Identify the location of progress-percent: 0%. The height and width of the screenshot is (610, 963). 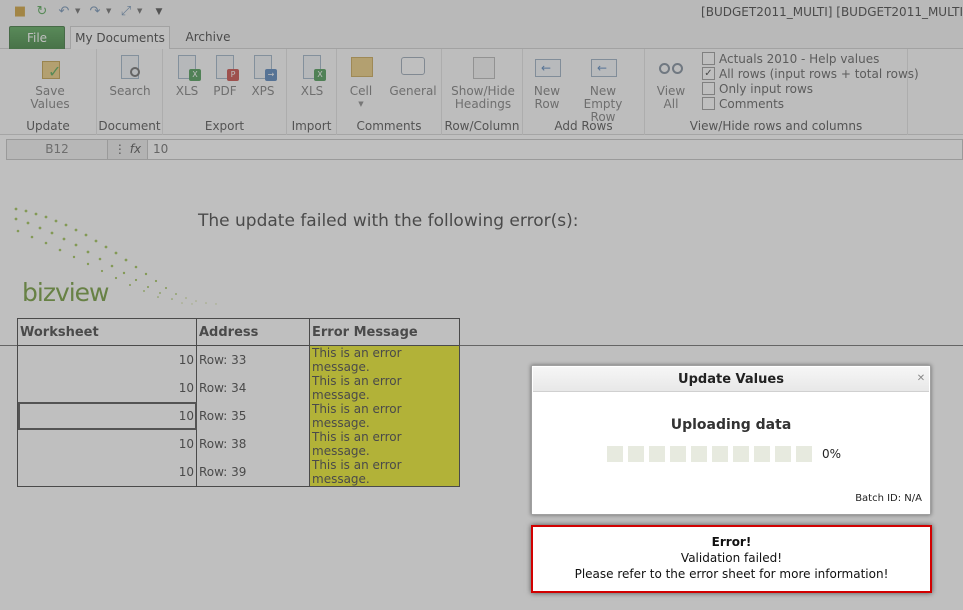
(832, 454).